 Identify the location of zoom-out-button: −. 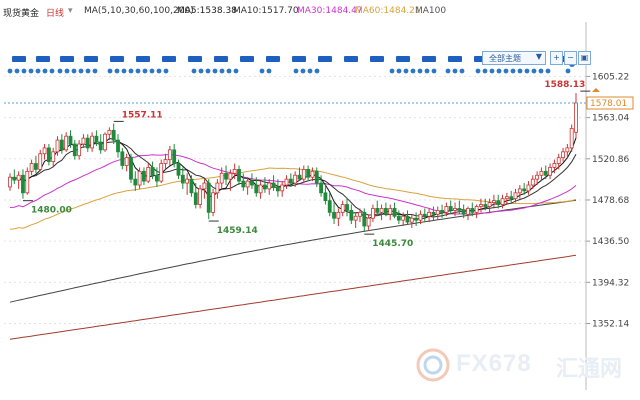
(570, 58).